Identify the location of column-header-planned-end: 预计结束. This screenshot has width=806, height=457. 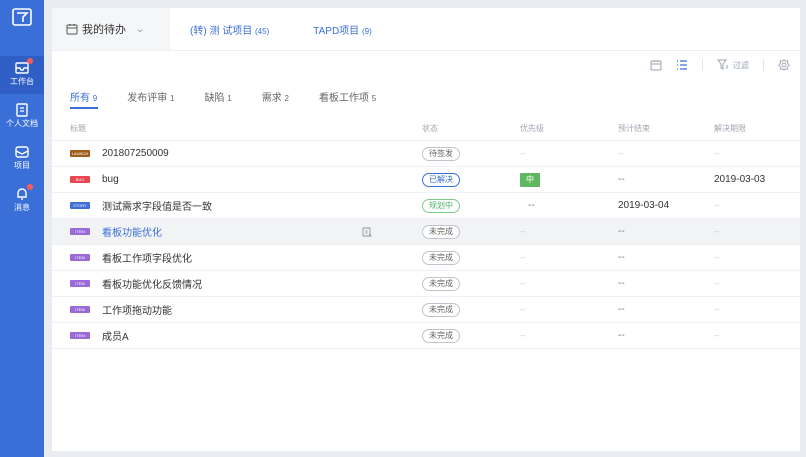
(634, 128).